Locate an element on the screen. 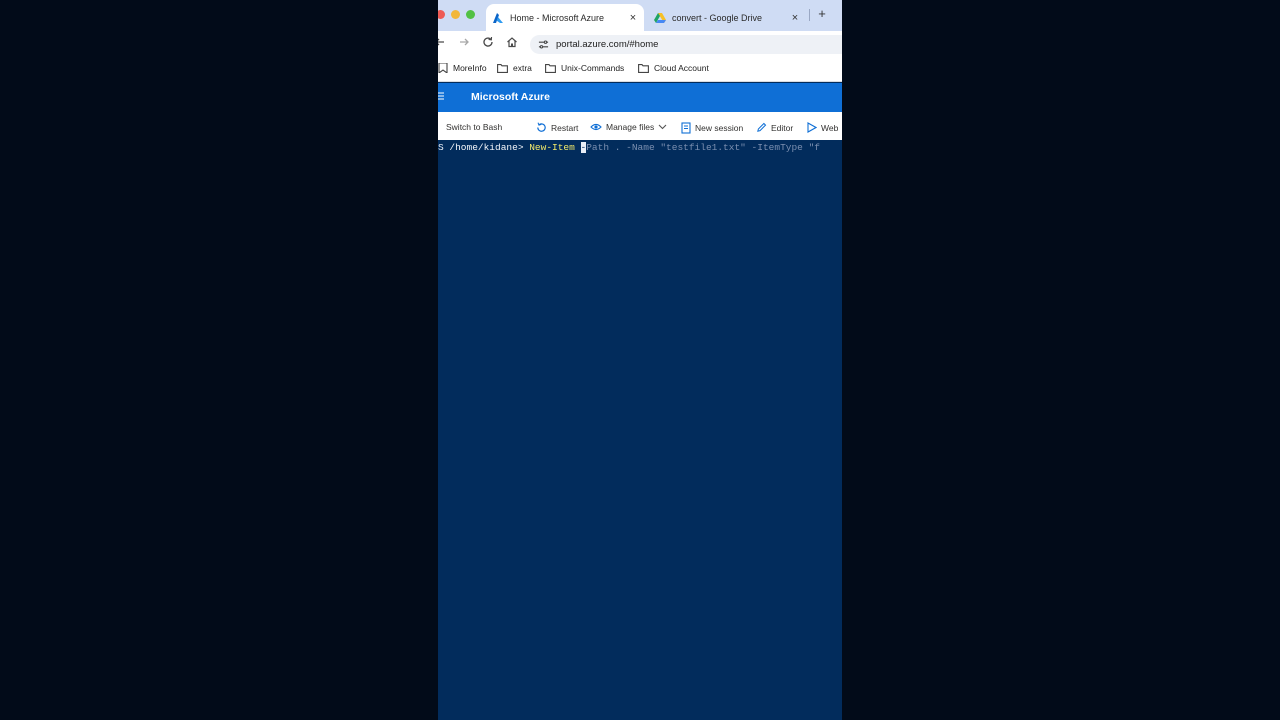 This screenshot has width=1280, height=720. tab-divider is located at coordinates (809, 15).